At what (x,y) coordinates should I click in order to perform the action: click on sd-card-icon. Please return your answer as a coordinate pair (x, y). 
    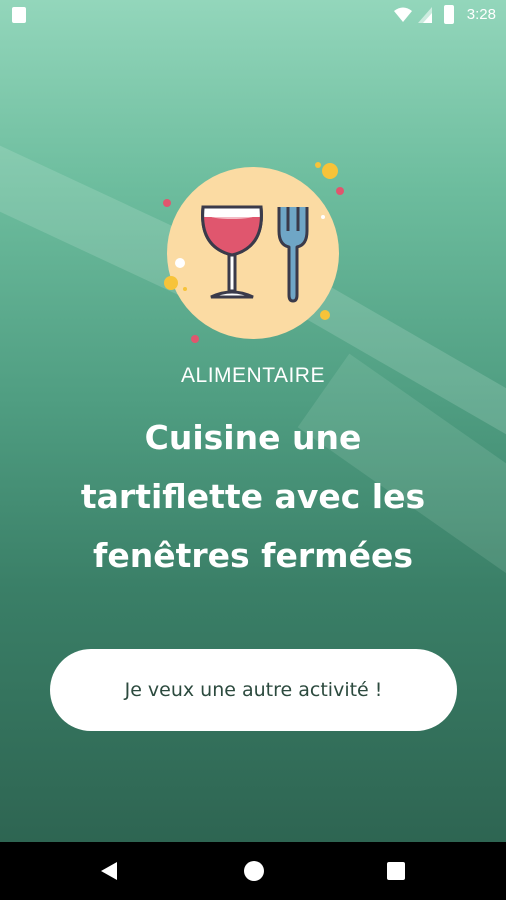
    Looking at the image, I should click on (19, 15).